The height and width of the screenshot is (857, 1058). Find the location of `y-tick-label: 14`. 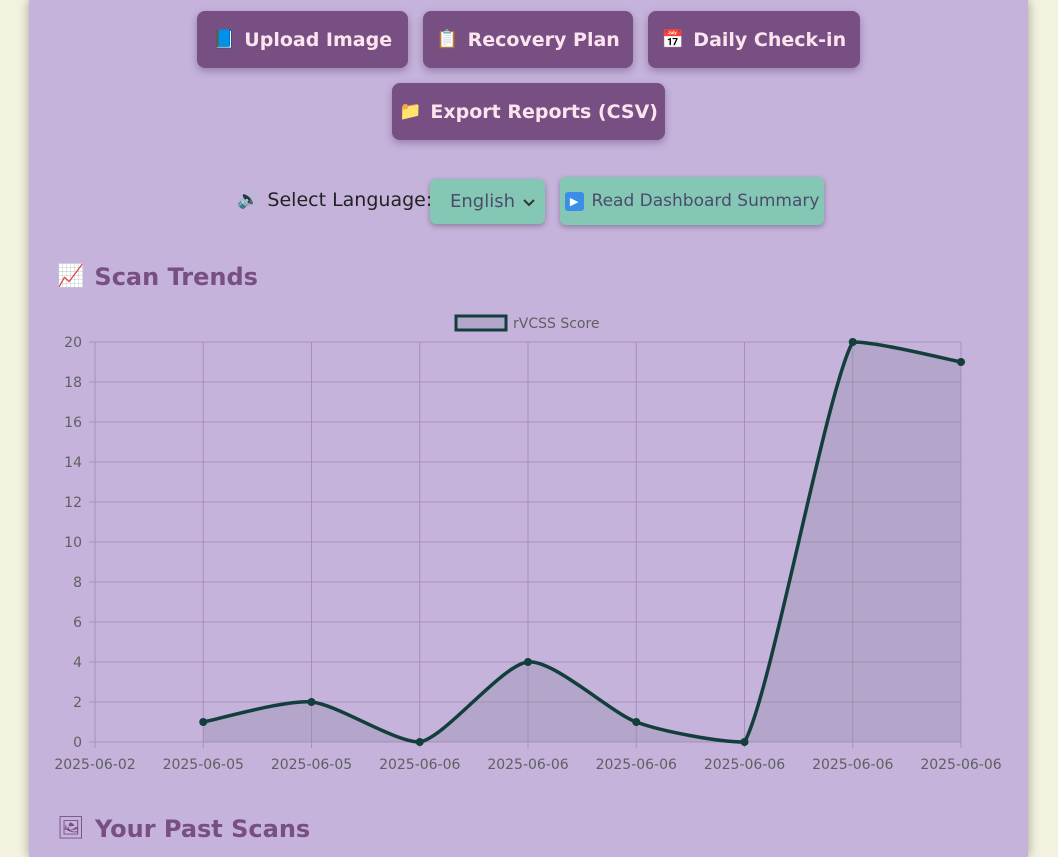

y-tick-label: 14 is located at coordinates (73, 463).